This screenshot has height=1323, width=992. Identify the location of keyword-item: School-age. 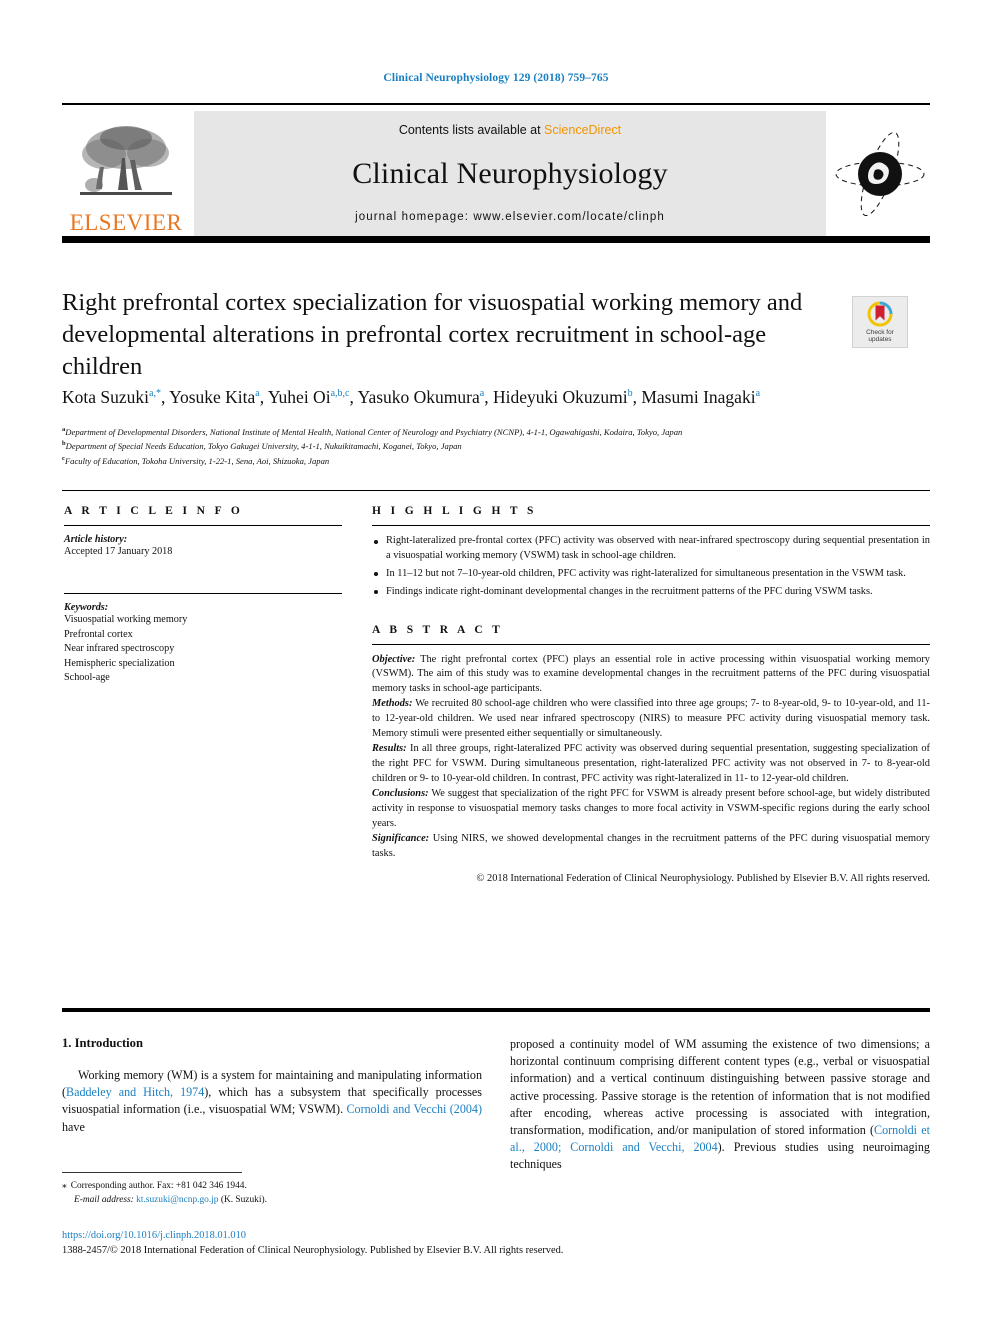
(87, 678).